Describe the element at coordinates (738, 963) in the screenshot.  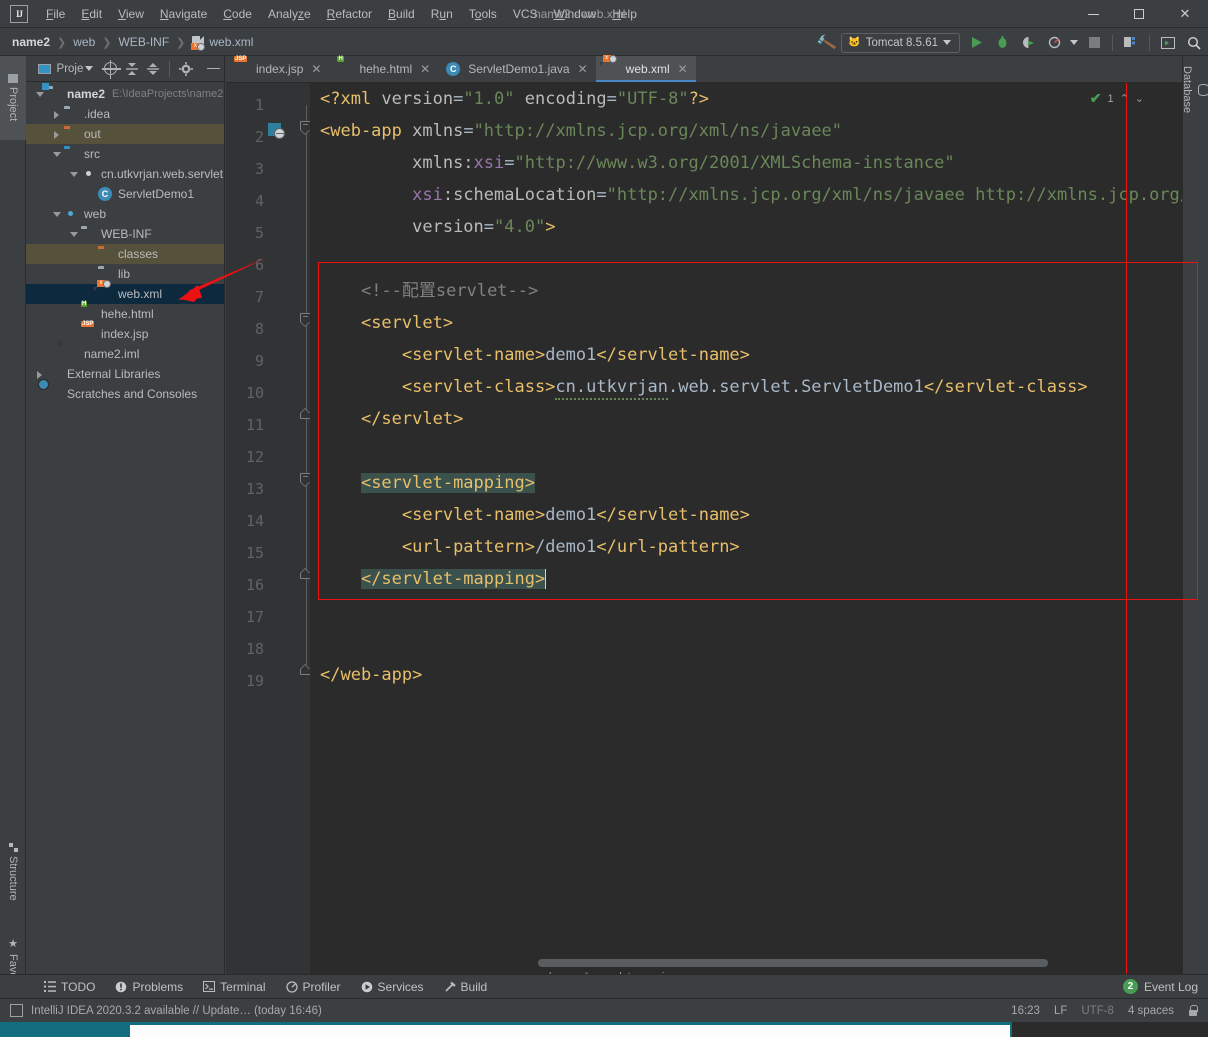
I see `horizontal-scrollbar` at that location.